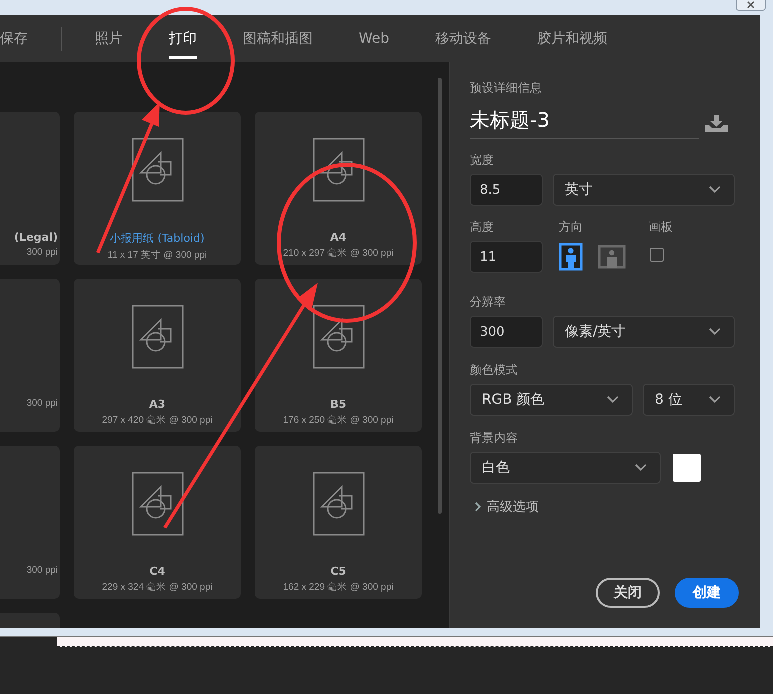  Describe the element at coordinates (644, 332) in the screenshot. I see `unit-dropdown: 像素/英寸` at that location.